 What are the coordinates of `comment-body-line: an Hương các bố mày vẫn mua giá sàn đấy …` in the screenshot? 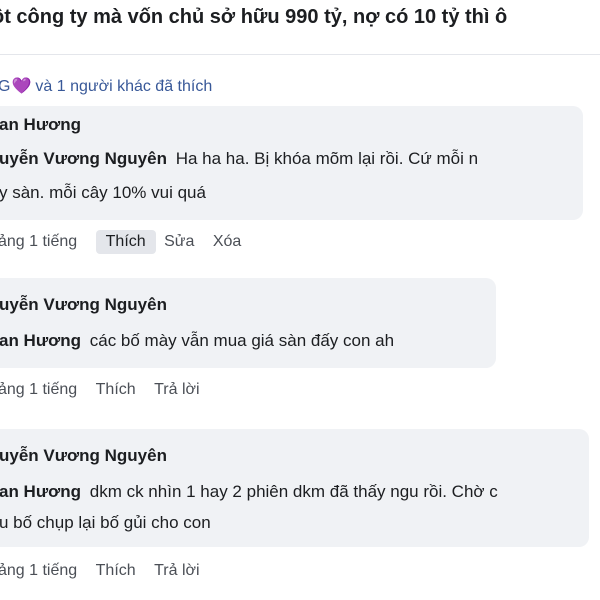 It's located at (197, 341).